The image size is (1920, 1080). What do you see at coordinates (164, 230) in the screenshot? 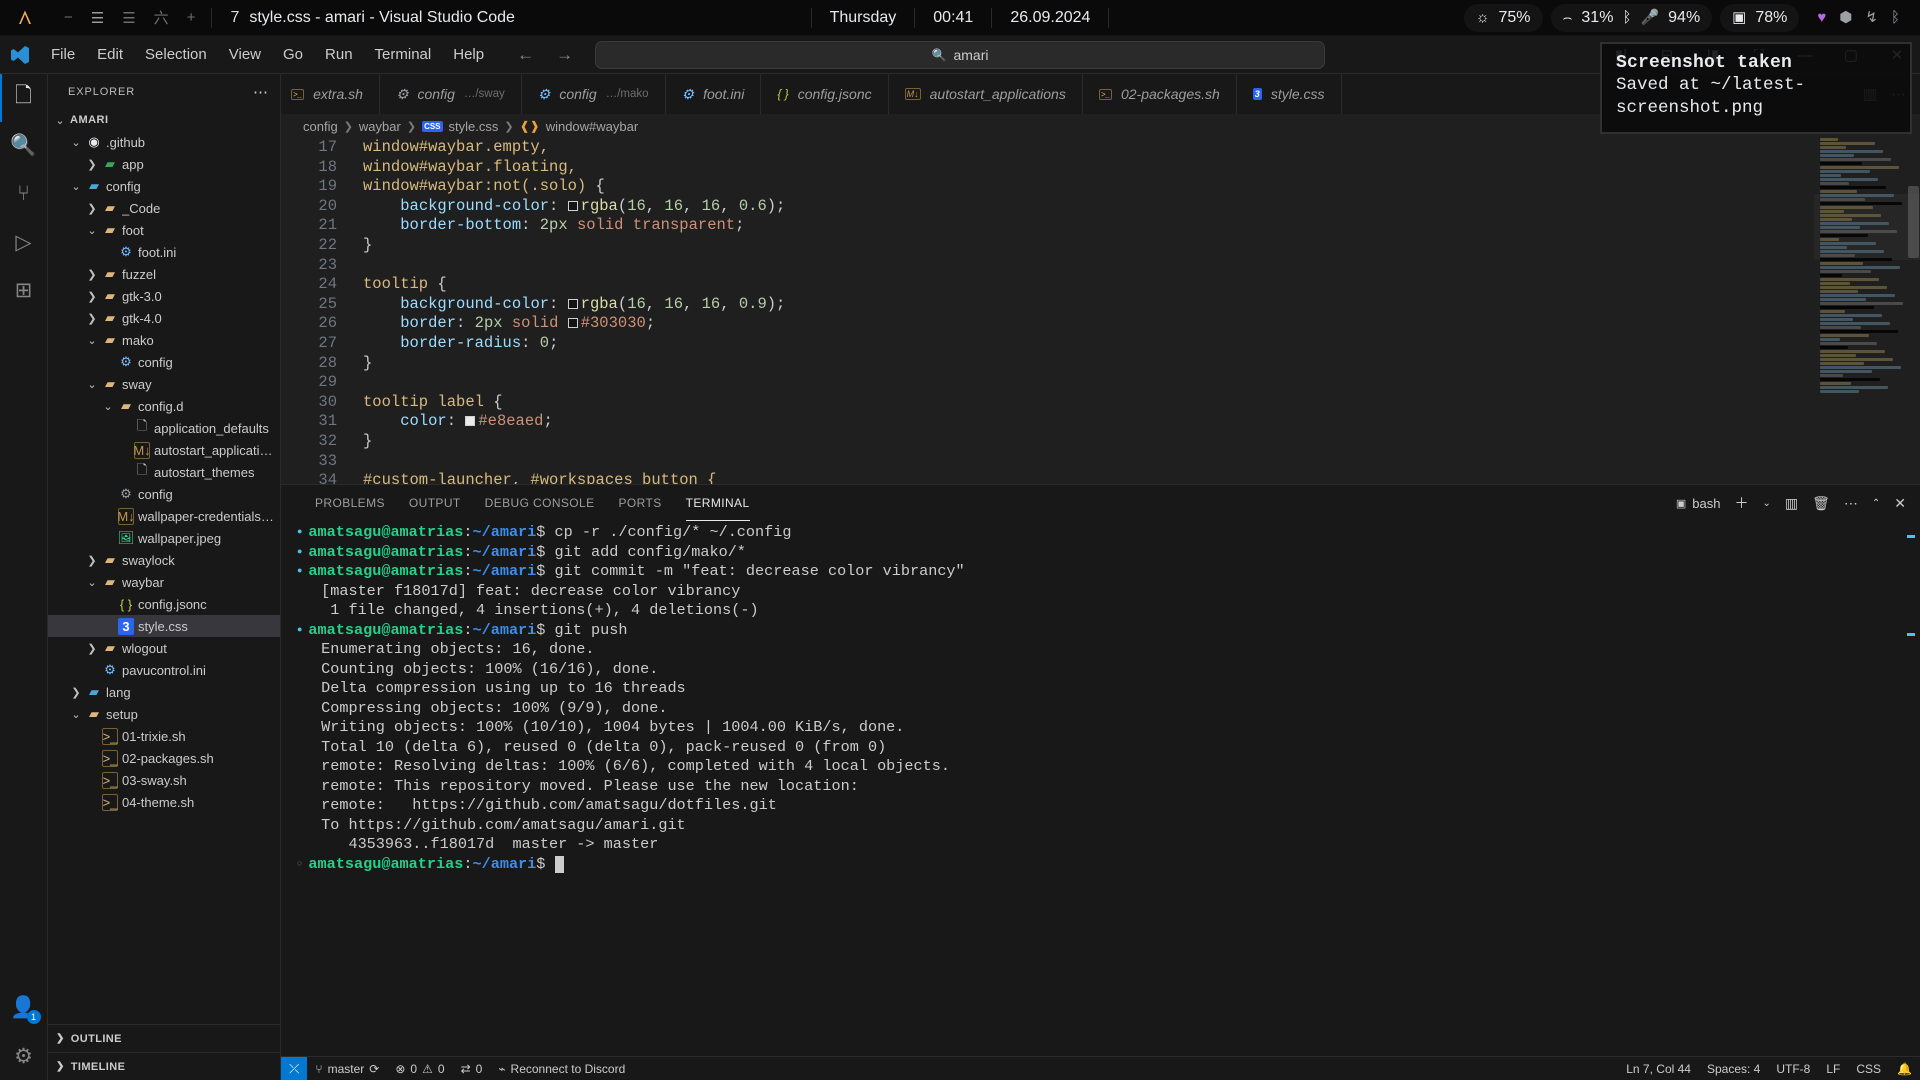
I see `tree-folder: ⌄ ▰ foot` at bounding box center [164, 230].